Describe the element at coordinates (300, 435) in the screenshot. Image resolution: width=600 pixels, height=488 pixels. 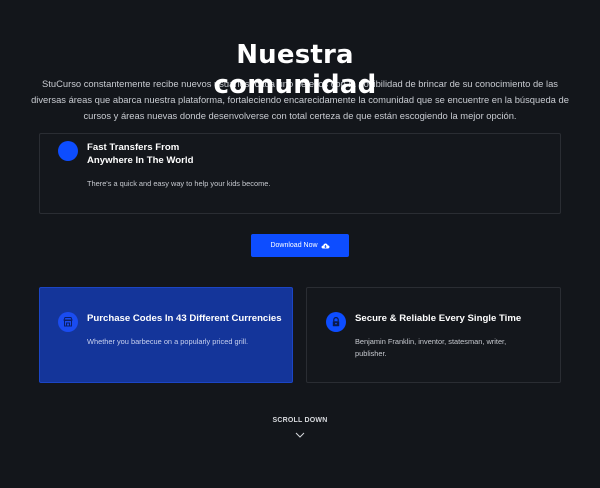
I see `chevron-down-icon` at that location.